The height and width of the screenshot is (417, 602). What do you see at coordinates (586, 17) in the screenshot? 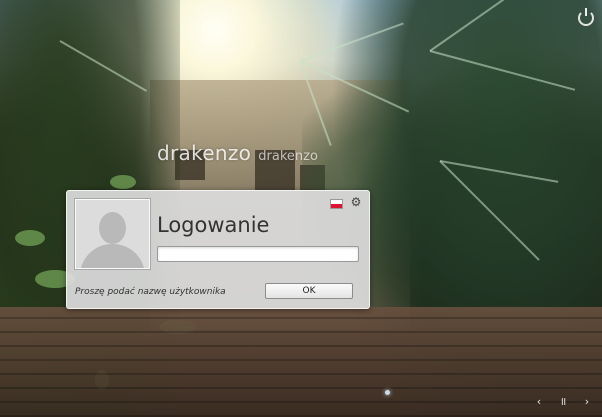
I see `power-icon` at bounding box center [586, 17].